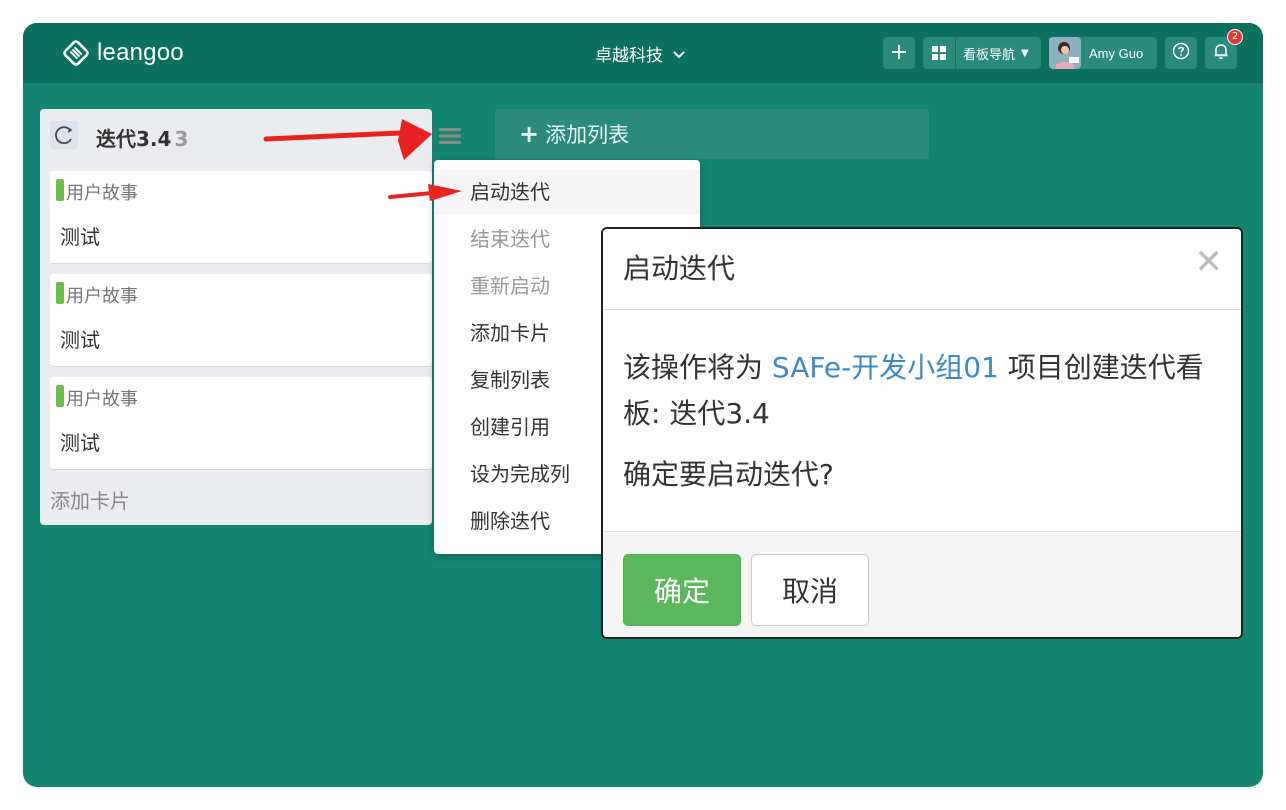 The image size is (1286, 810). I want to click on dialog-title: 启动迭代, so click(679, 268).